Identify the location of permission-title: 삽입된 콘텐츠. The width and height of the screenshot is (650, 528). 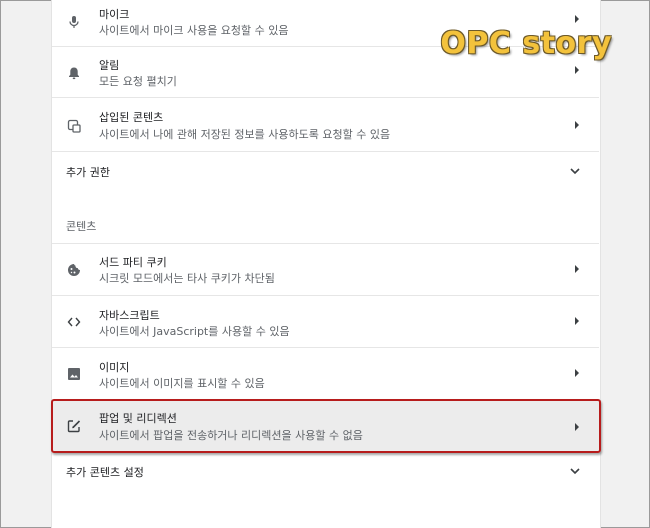
(131, 117).